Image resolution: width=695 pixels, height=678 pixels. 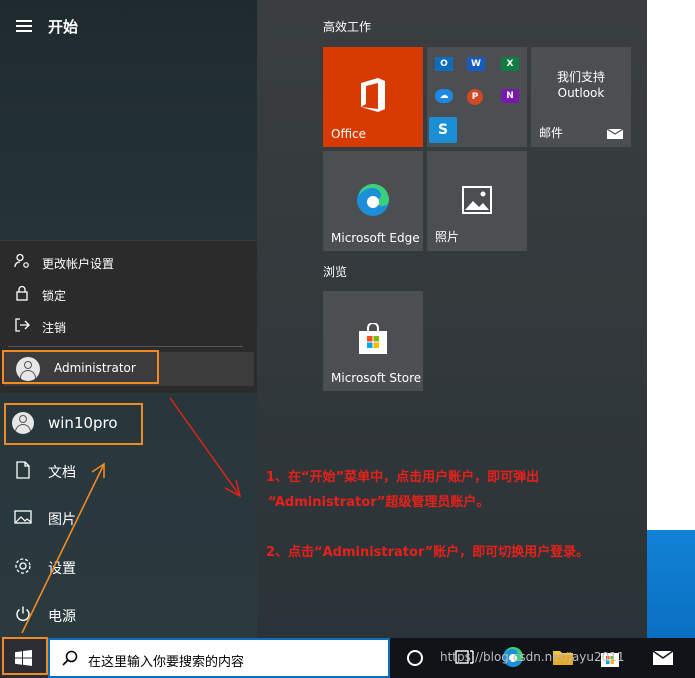 What do you see at coordinates (428, 552) in the screenshot?
I see `annotation-step2: 2、点击“Administrator”账户，即可切换用户登录。` at bounding box center [428, 552].